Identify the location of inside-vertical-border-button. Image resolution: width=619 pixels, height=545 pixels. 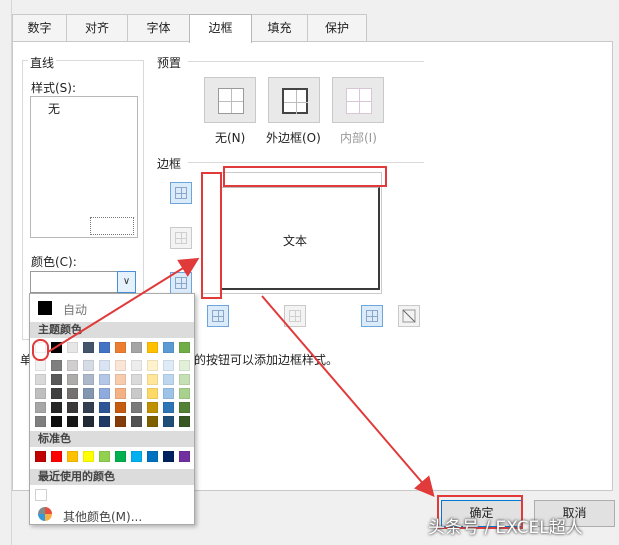
(295, 316).